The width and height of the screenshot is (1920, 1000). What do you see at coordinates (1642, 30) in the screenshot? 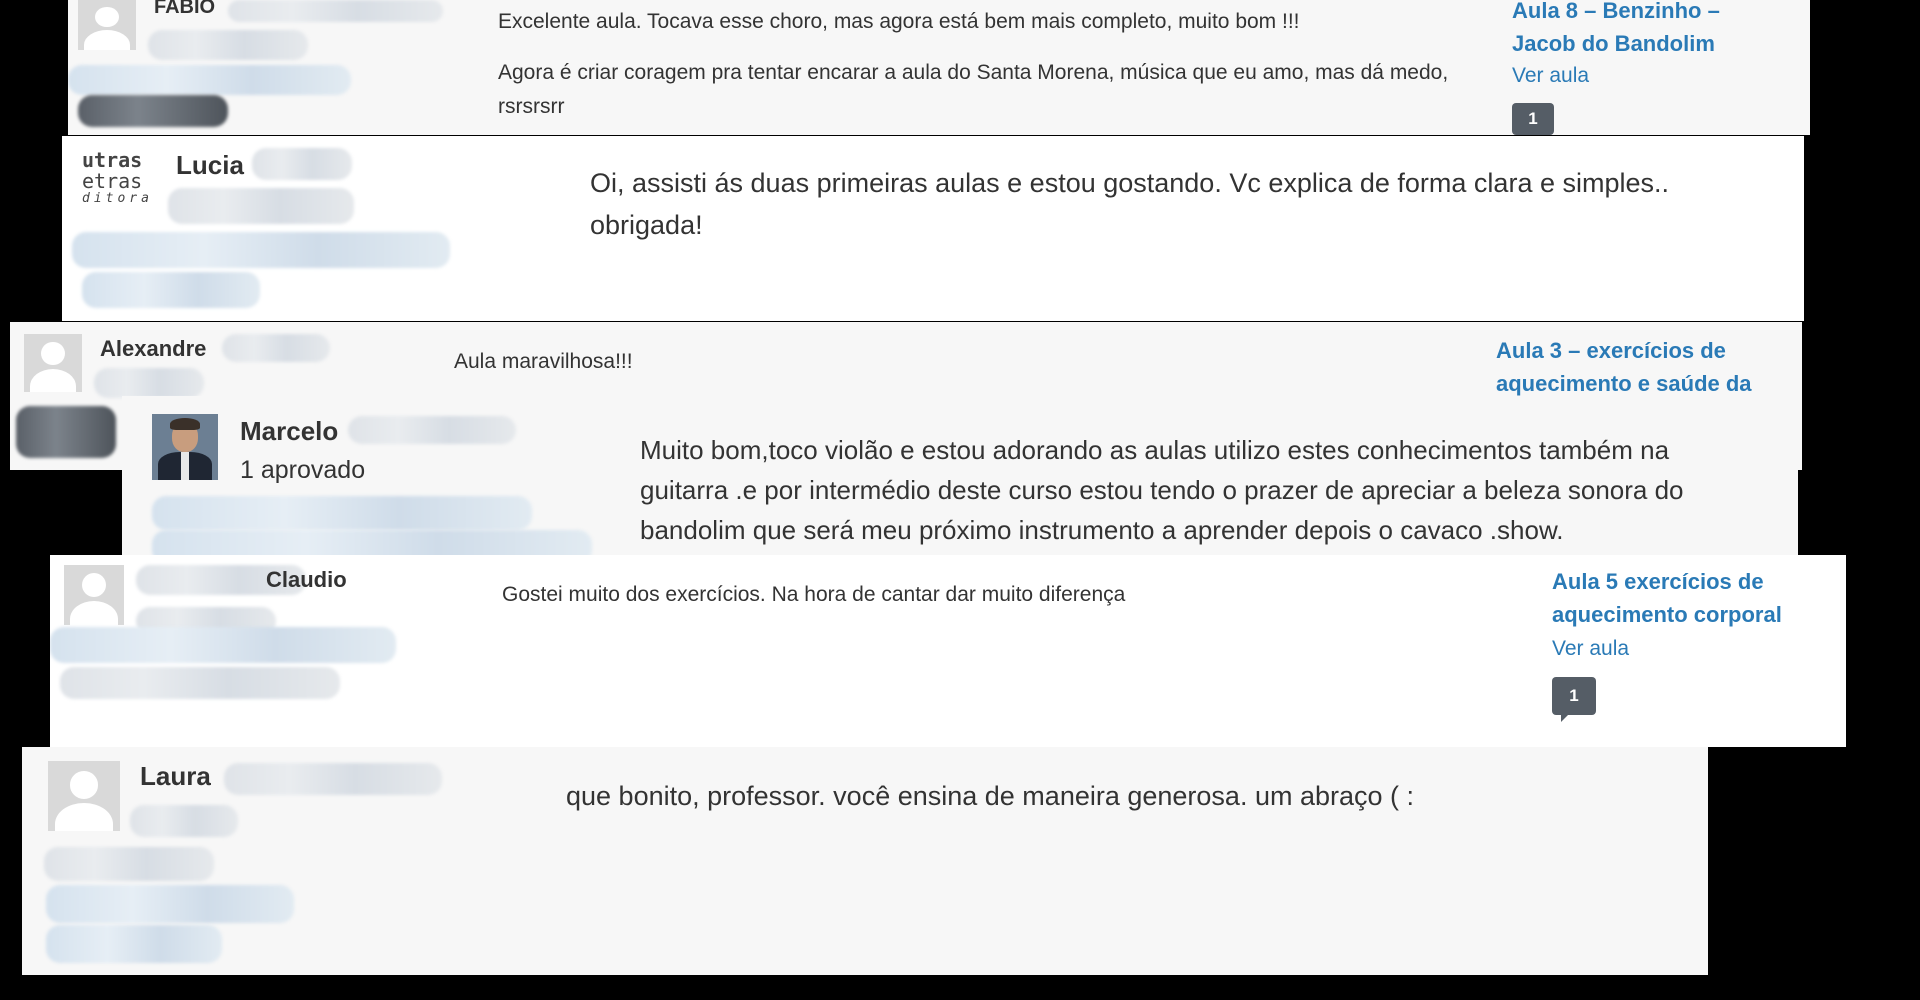
I see `lesson-title-link: Aula 8 – Benzinho – Jacob do Bandolim` at bounding box center [1642, 30].